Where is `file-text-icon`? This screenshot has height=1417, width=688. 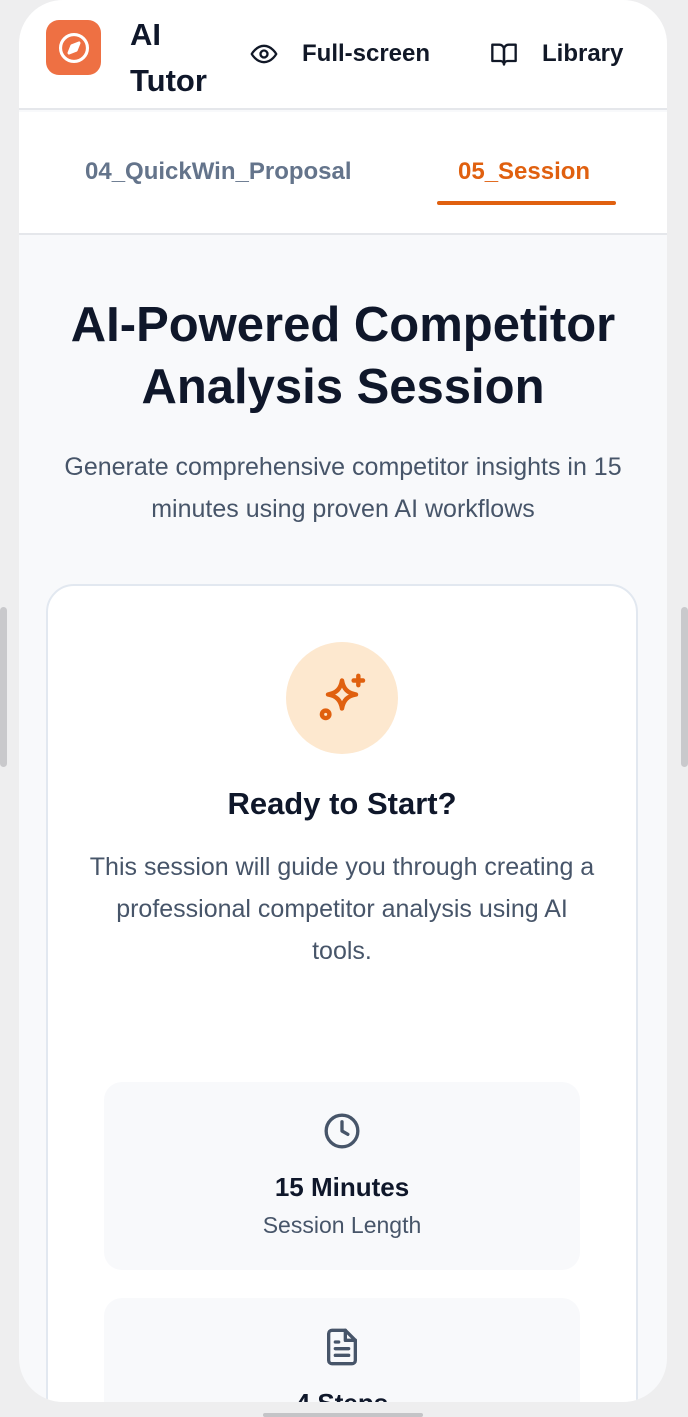 file-text-icon is located at coordinates (342, 1347).